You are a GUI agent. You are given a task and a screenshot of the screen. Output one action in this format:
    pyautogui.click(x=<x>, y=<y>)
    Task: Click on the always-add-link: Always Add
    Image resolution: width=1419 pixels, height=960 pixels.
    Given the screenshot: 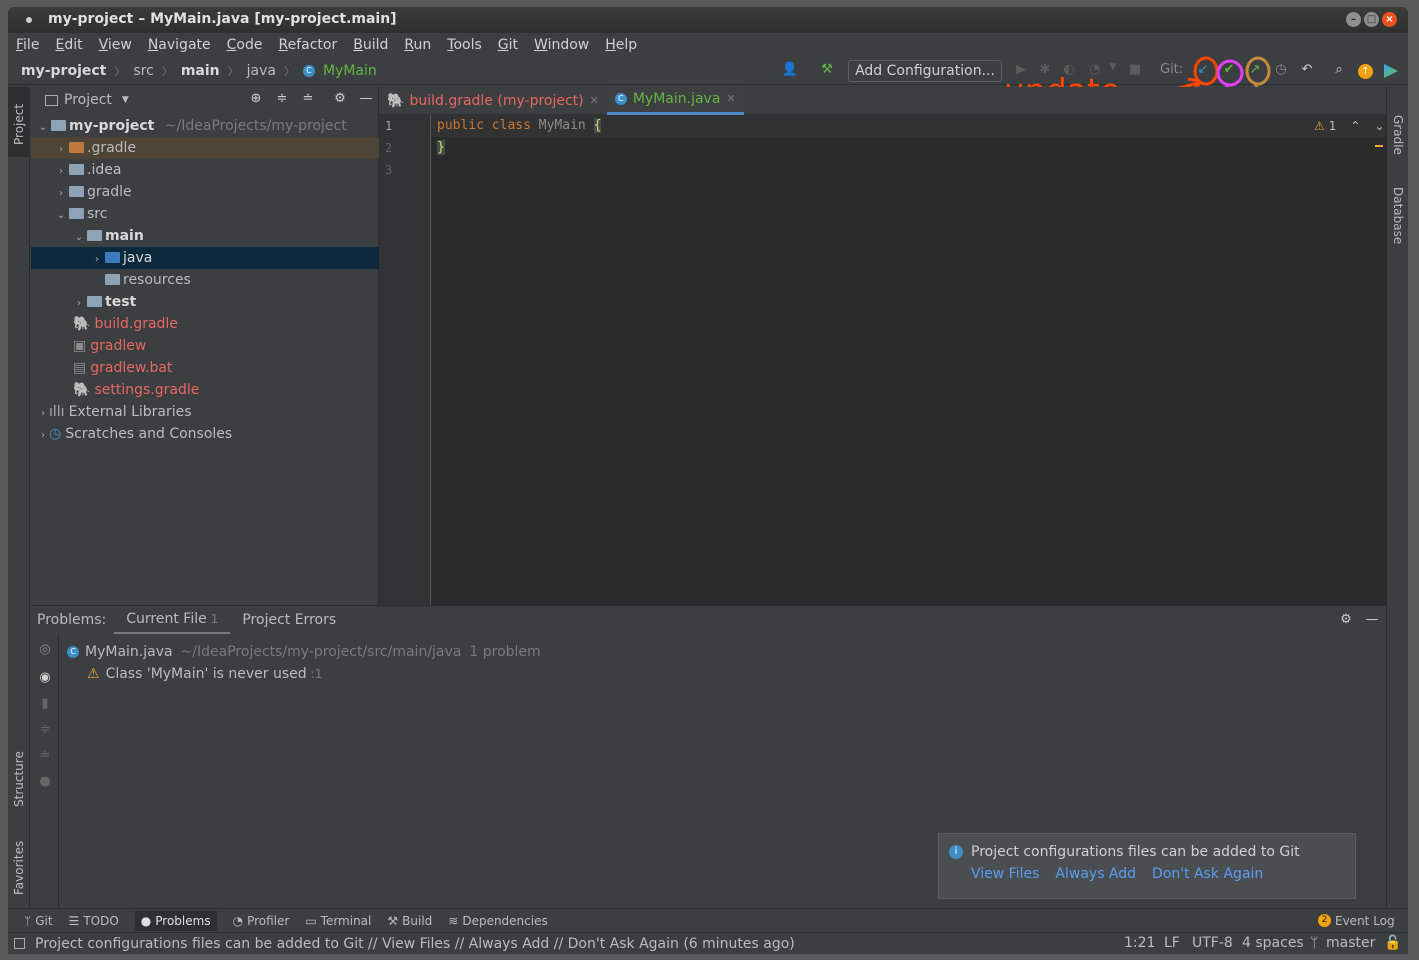 What is the action you would take?
    pyautogui.click(x=1095, y=874)
    